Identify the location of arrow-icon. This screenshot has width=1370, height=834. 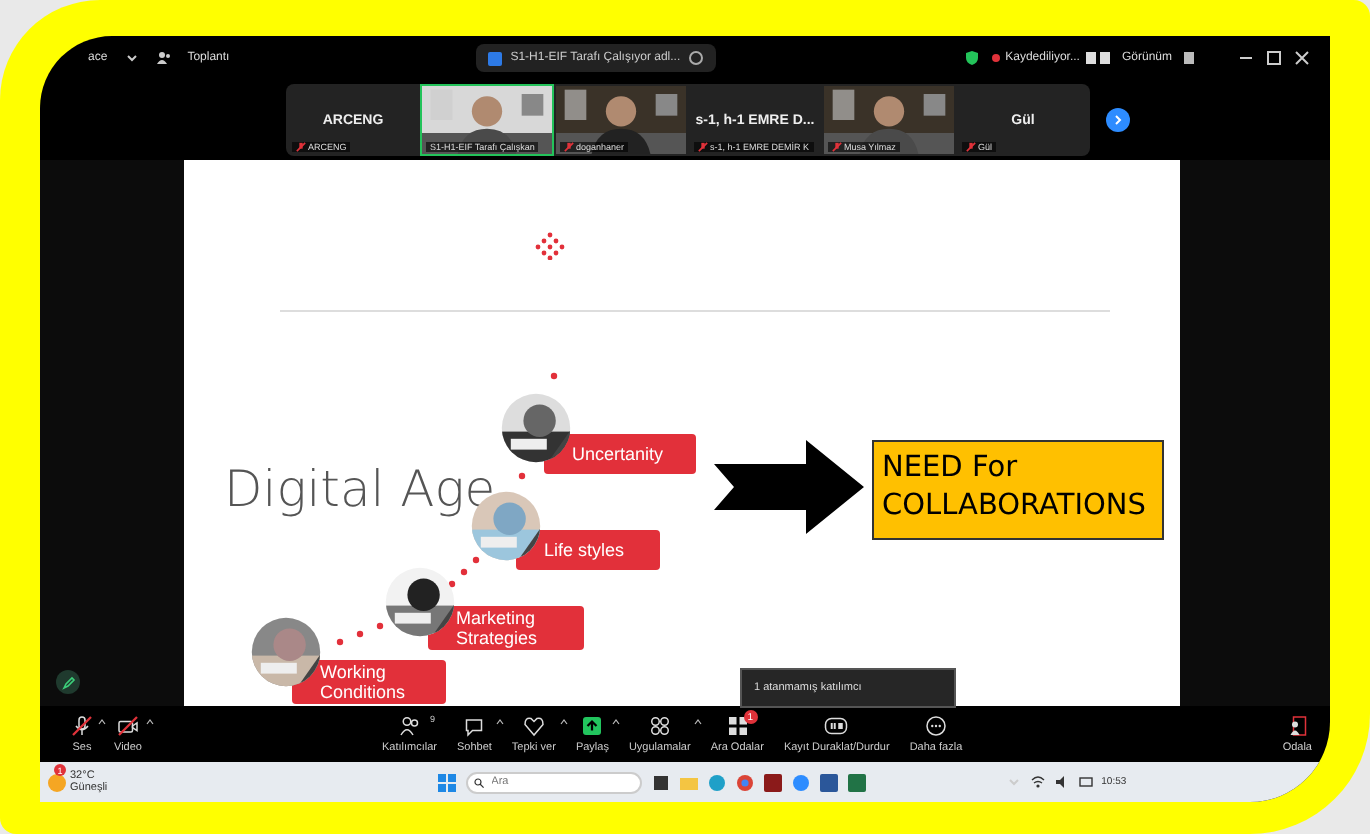
(789, 487).